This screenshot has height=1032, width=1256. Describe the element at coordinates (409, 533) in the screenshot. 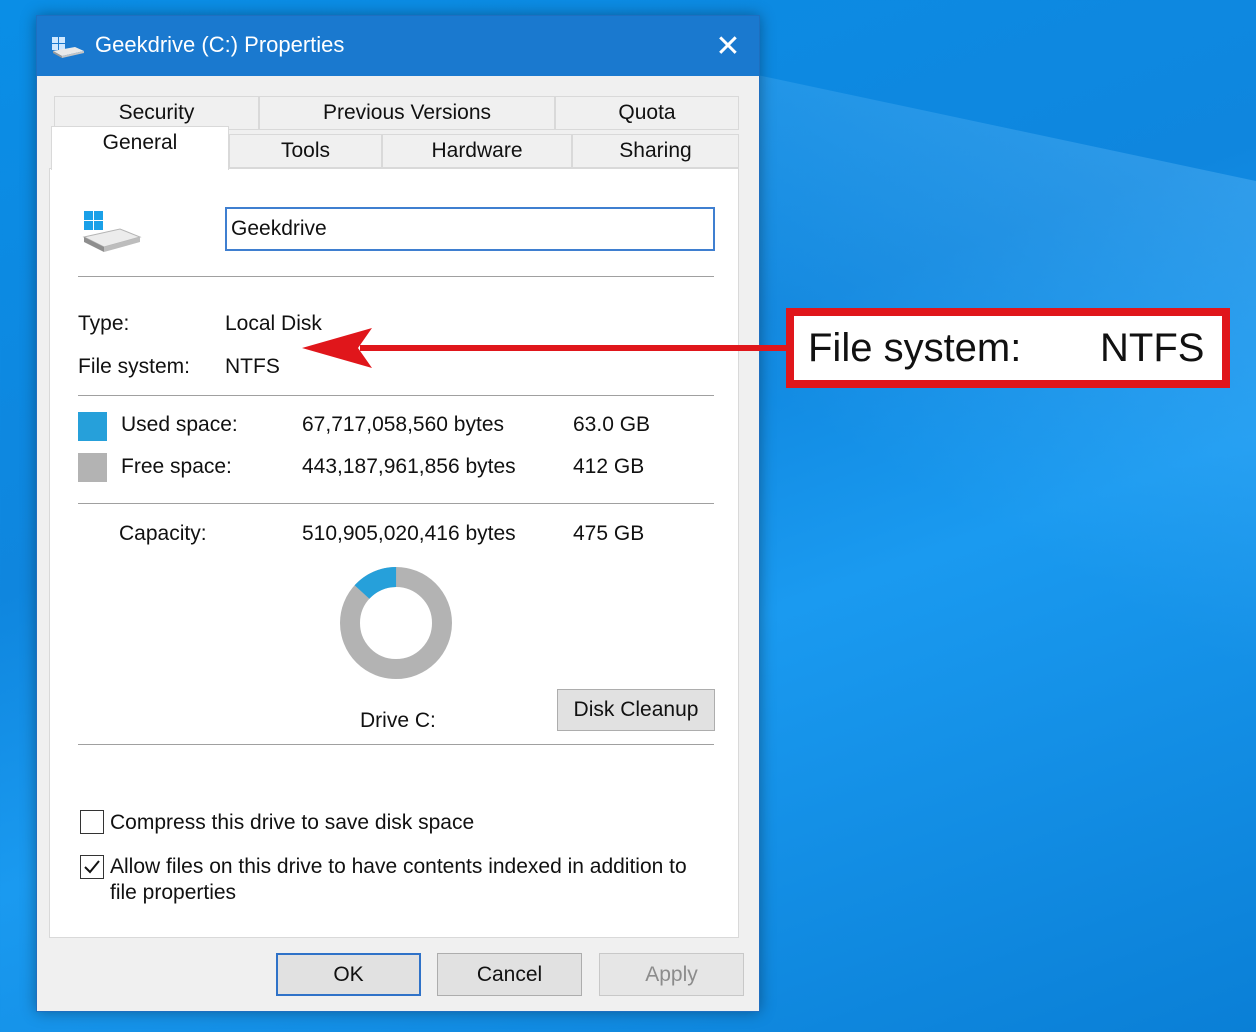

I see `capacity-bytes: 510,905,020,416 bytes` at that location.